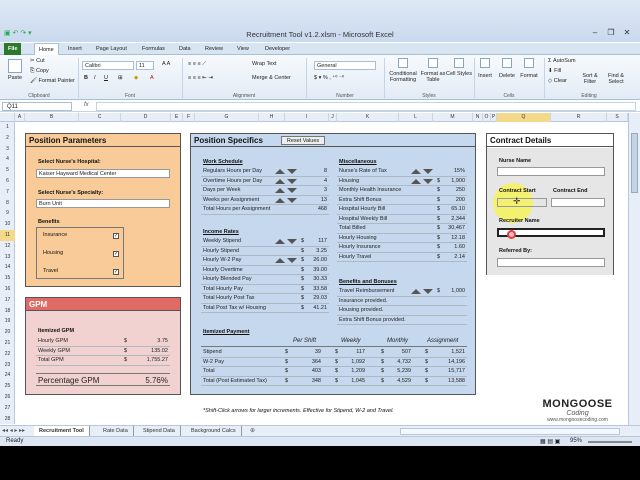 The image size is (640, 480). What do you see at coordinates (120, 78) in the screenshot?
I see `borders-button: ⊞` at bounding box center [120, 78].